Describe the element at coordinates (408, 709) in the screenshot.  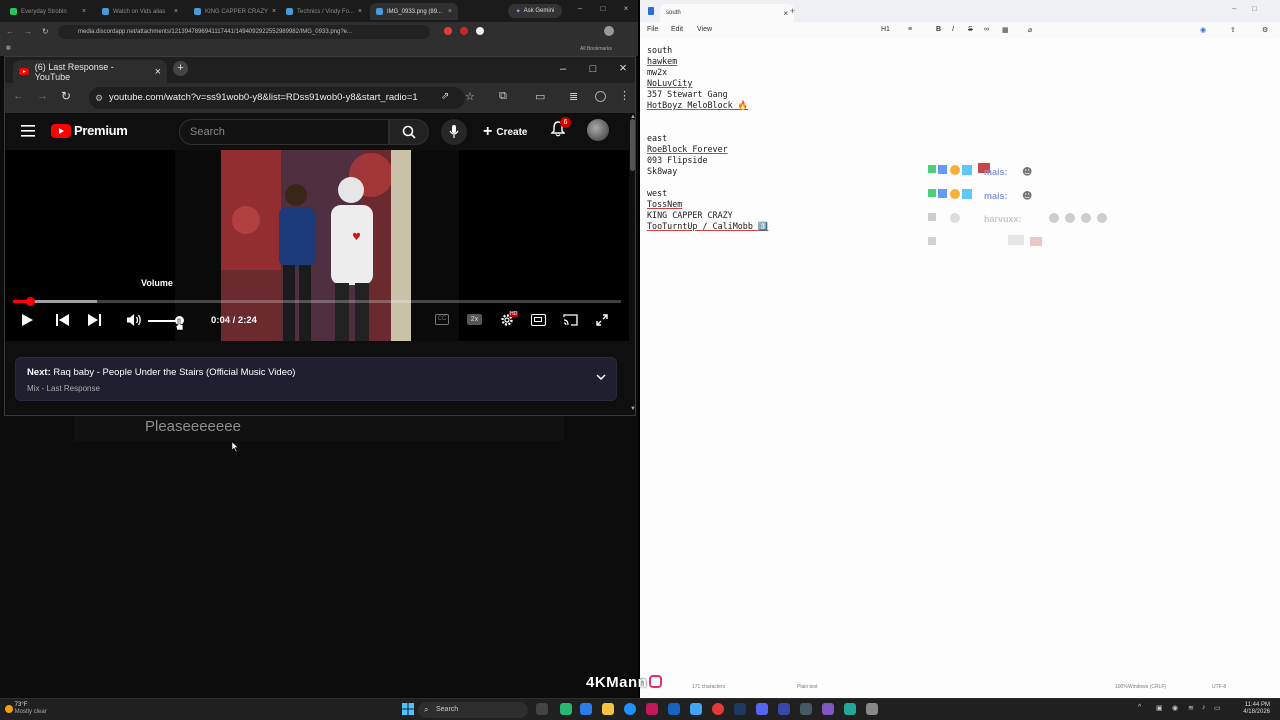
I see `start-button` at that location.